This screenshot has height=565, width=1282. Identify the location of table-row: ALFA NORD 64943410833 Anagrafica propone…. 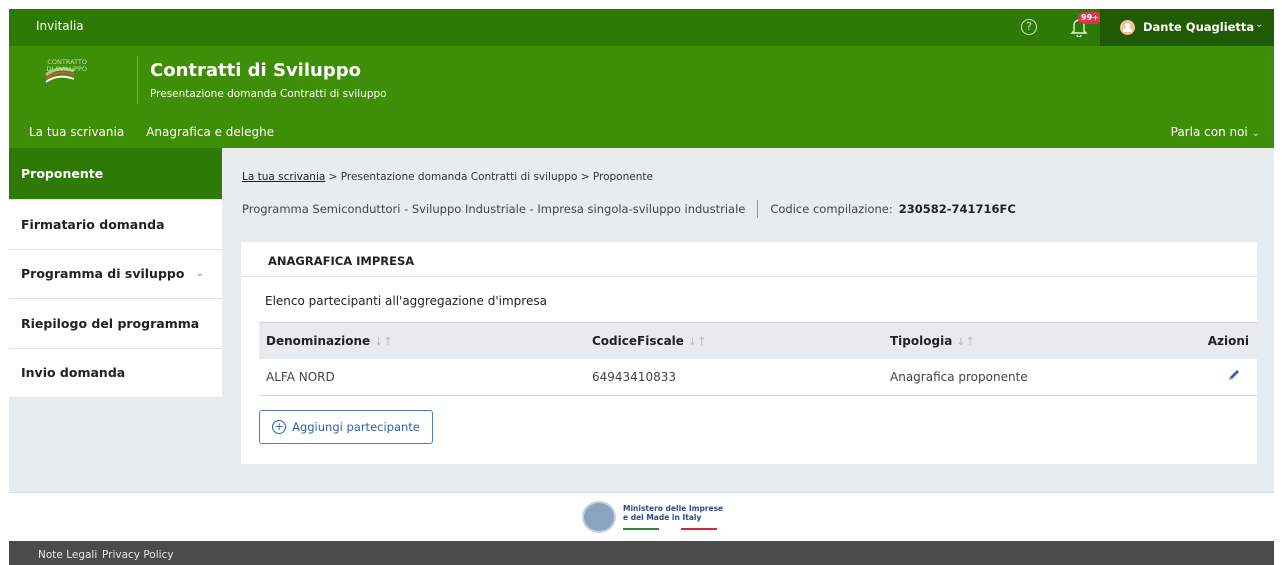
(758, 377).